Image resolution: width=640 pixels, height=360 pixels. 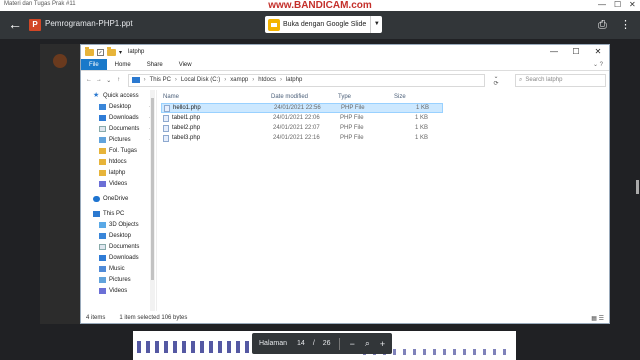 What do you see at coordinates (302, 138) in the screenshot?
I see `file-row: tabel3.php 24/01/2021 22:16 PHP File 1 KB` at bounding box center [302, 138].